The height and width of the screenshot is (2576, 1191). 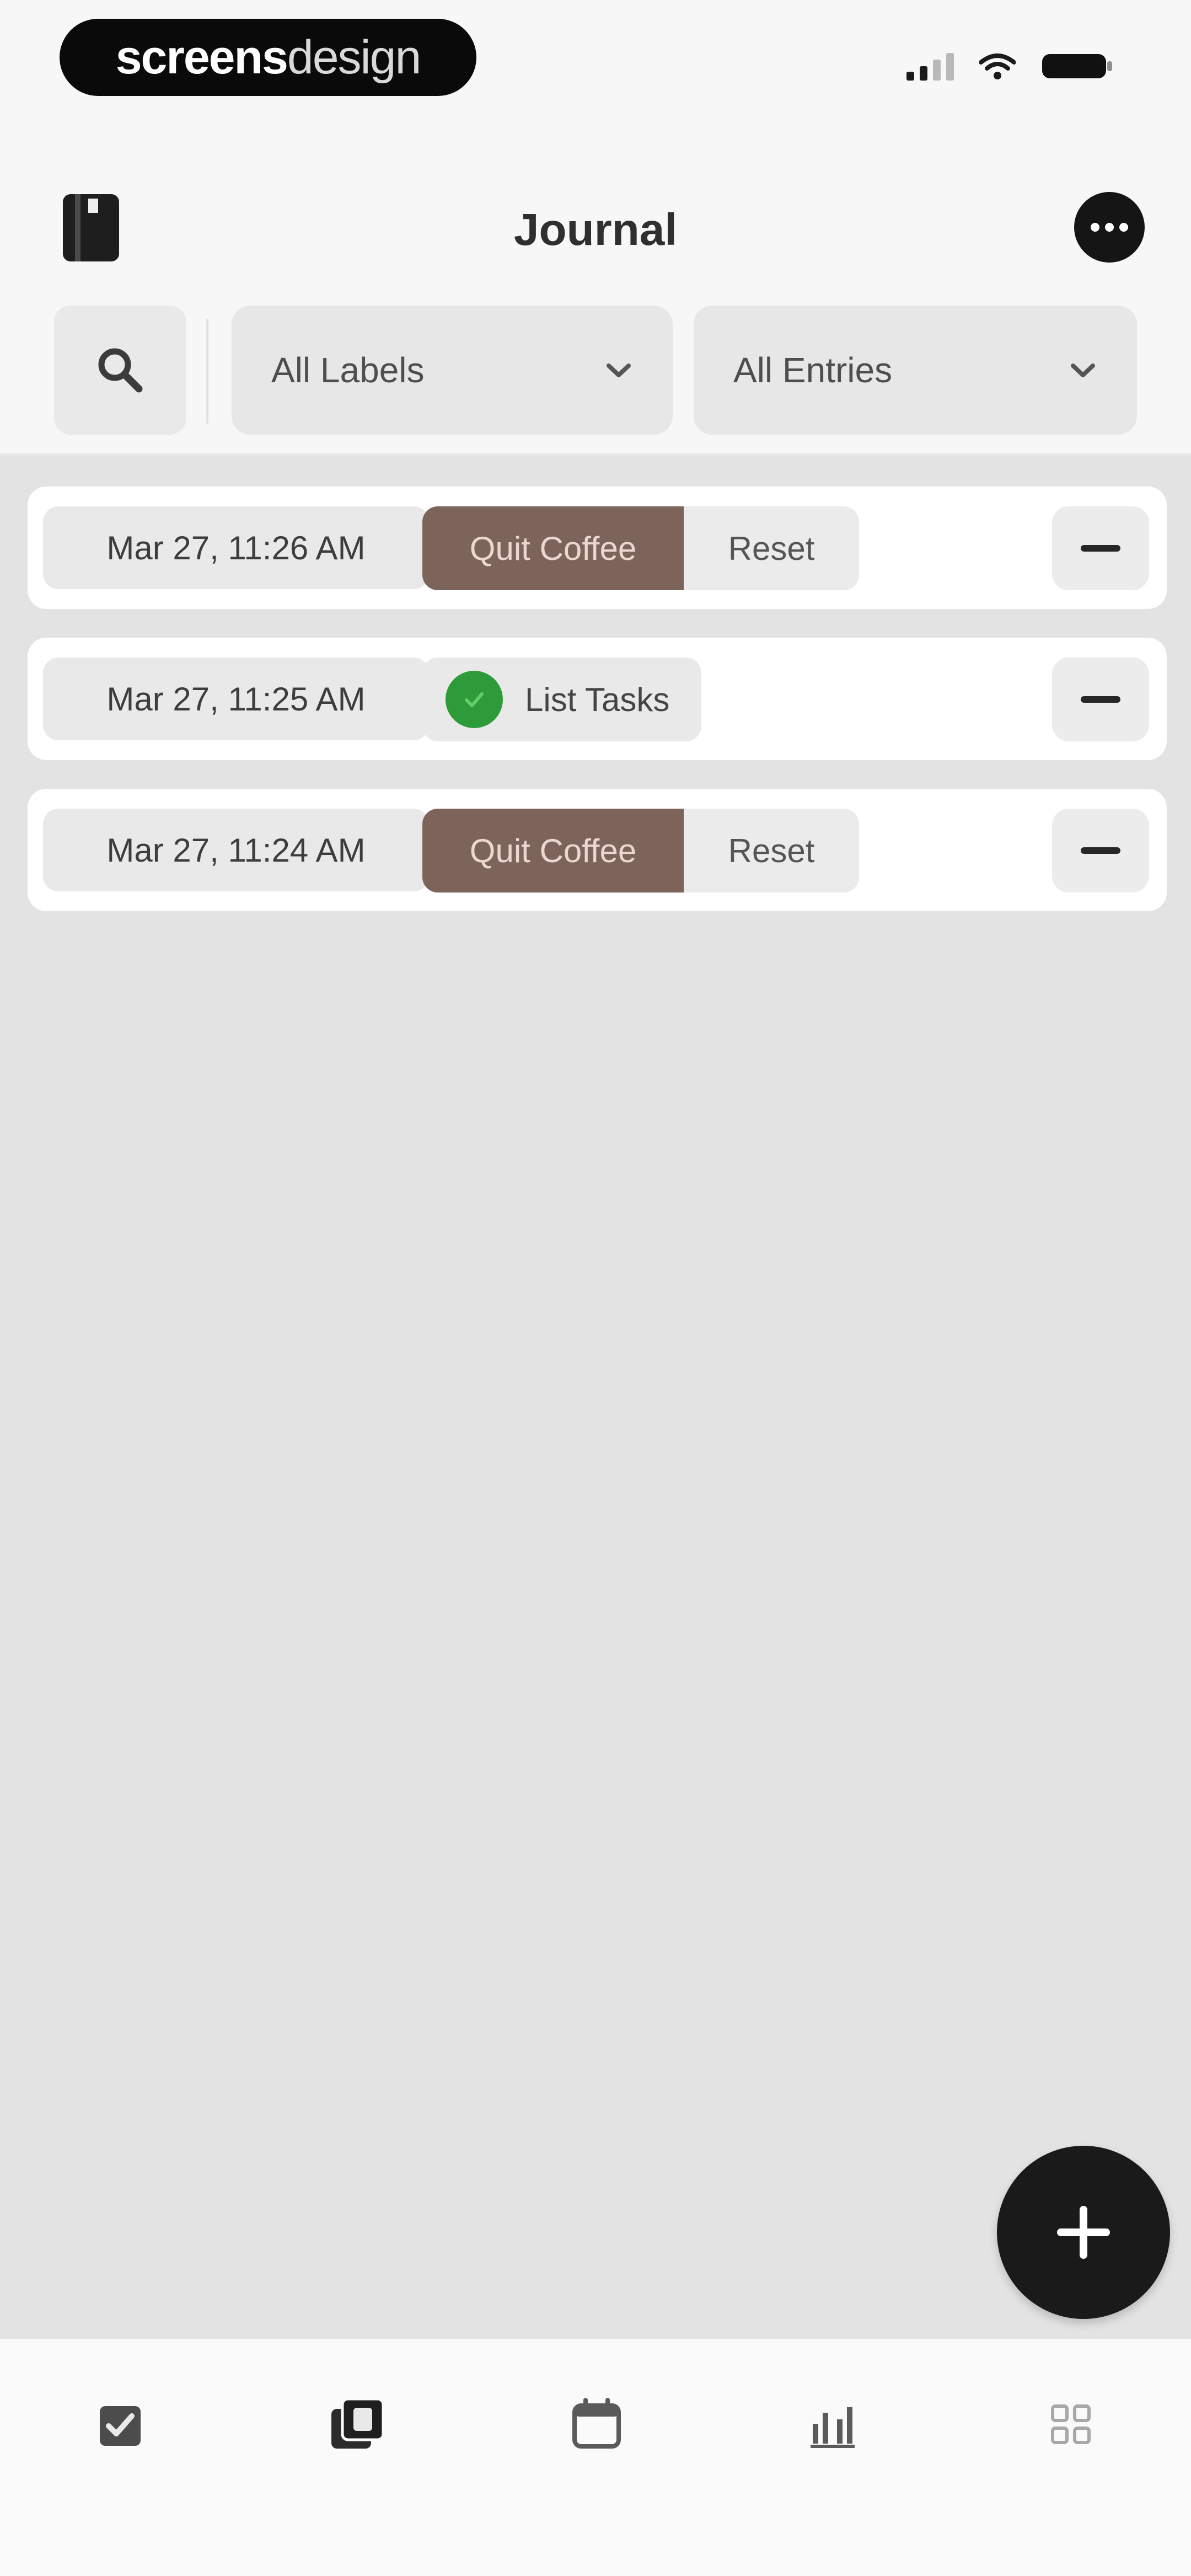 I want to click on tab-tasks, so click(x=121, y=2424).